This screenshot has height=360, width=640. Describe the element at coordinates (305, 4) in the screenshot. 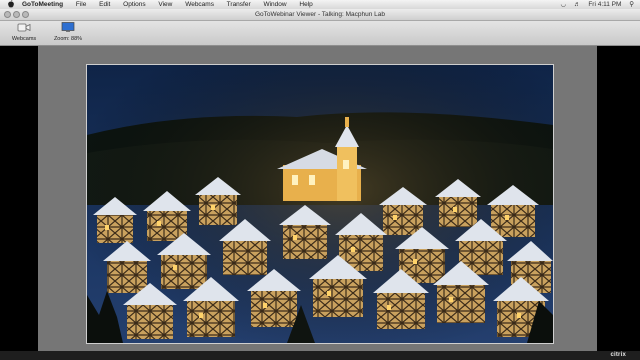

I see `menu-help: Help` at that location.